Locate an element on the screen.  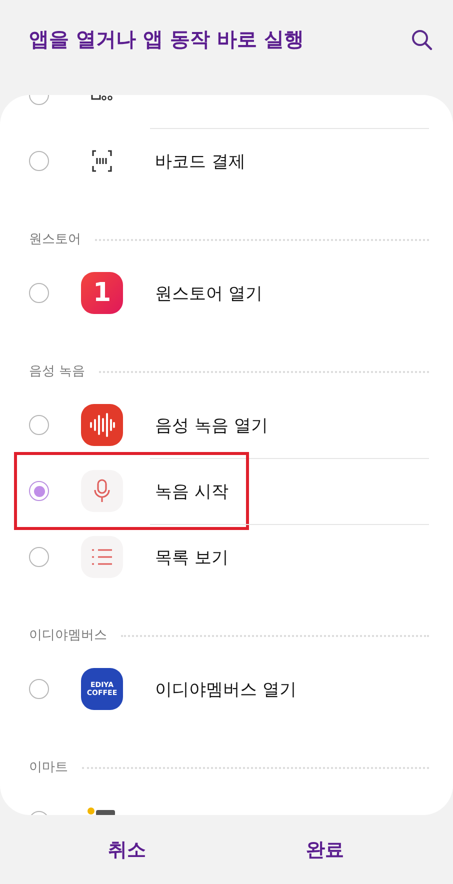
option-label: 녹음 시작 is located at coordinates (191, 491).